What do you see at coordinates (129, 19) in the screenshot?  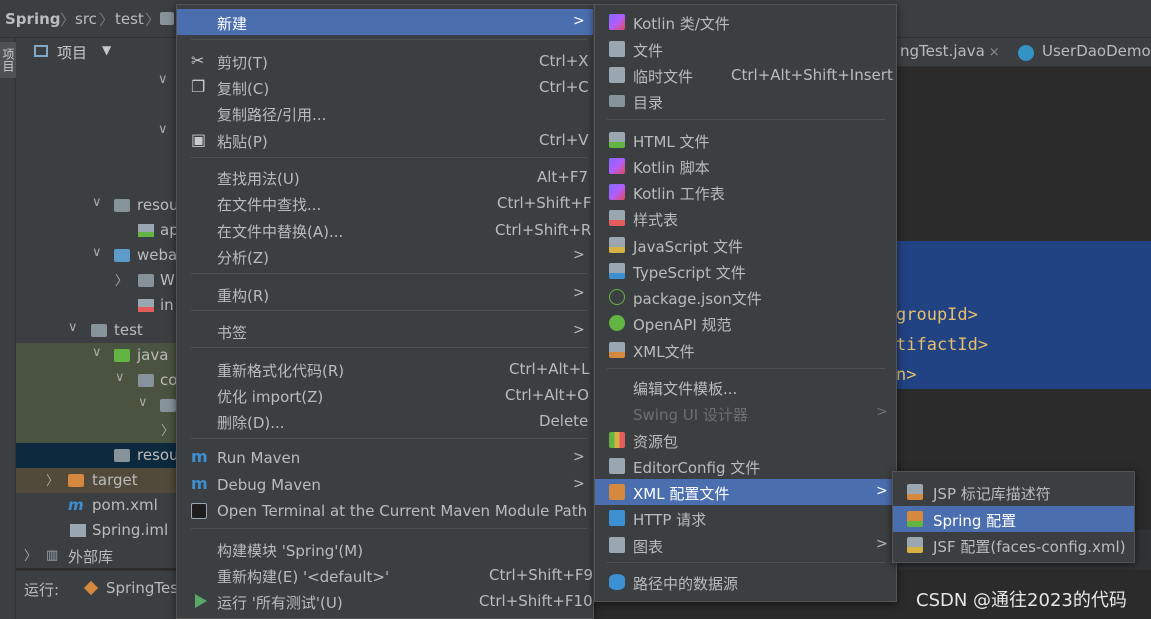 I see `breadcrumb-test: test` at bounding box center [129, 19].